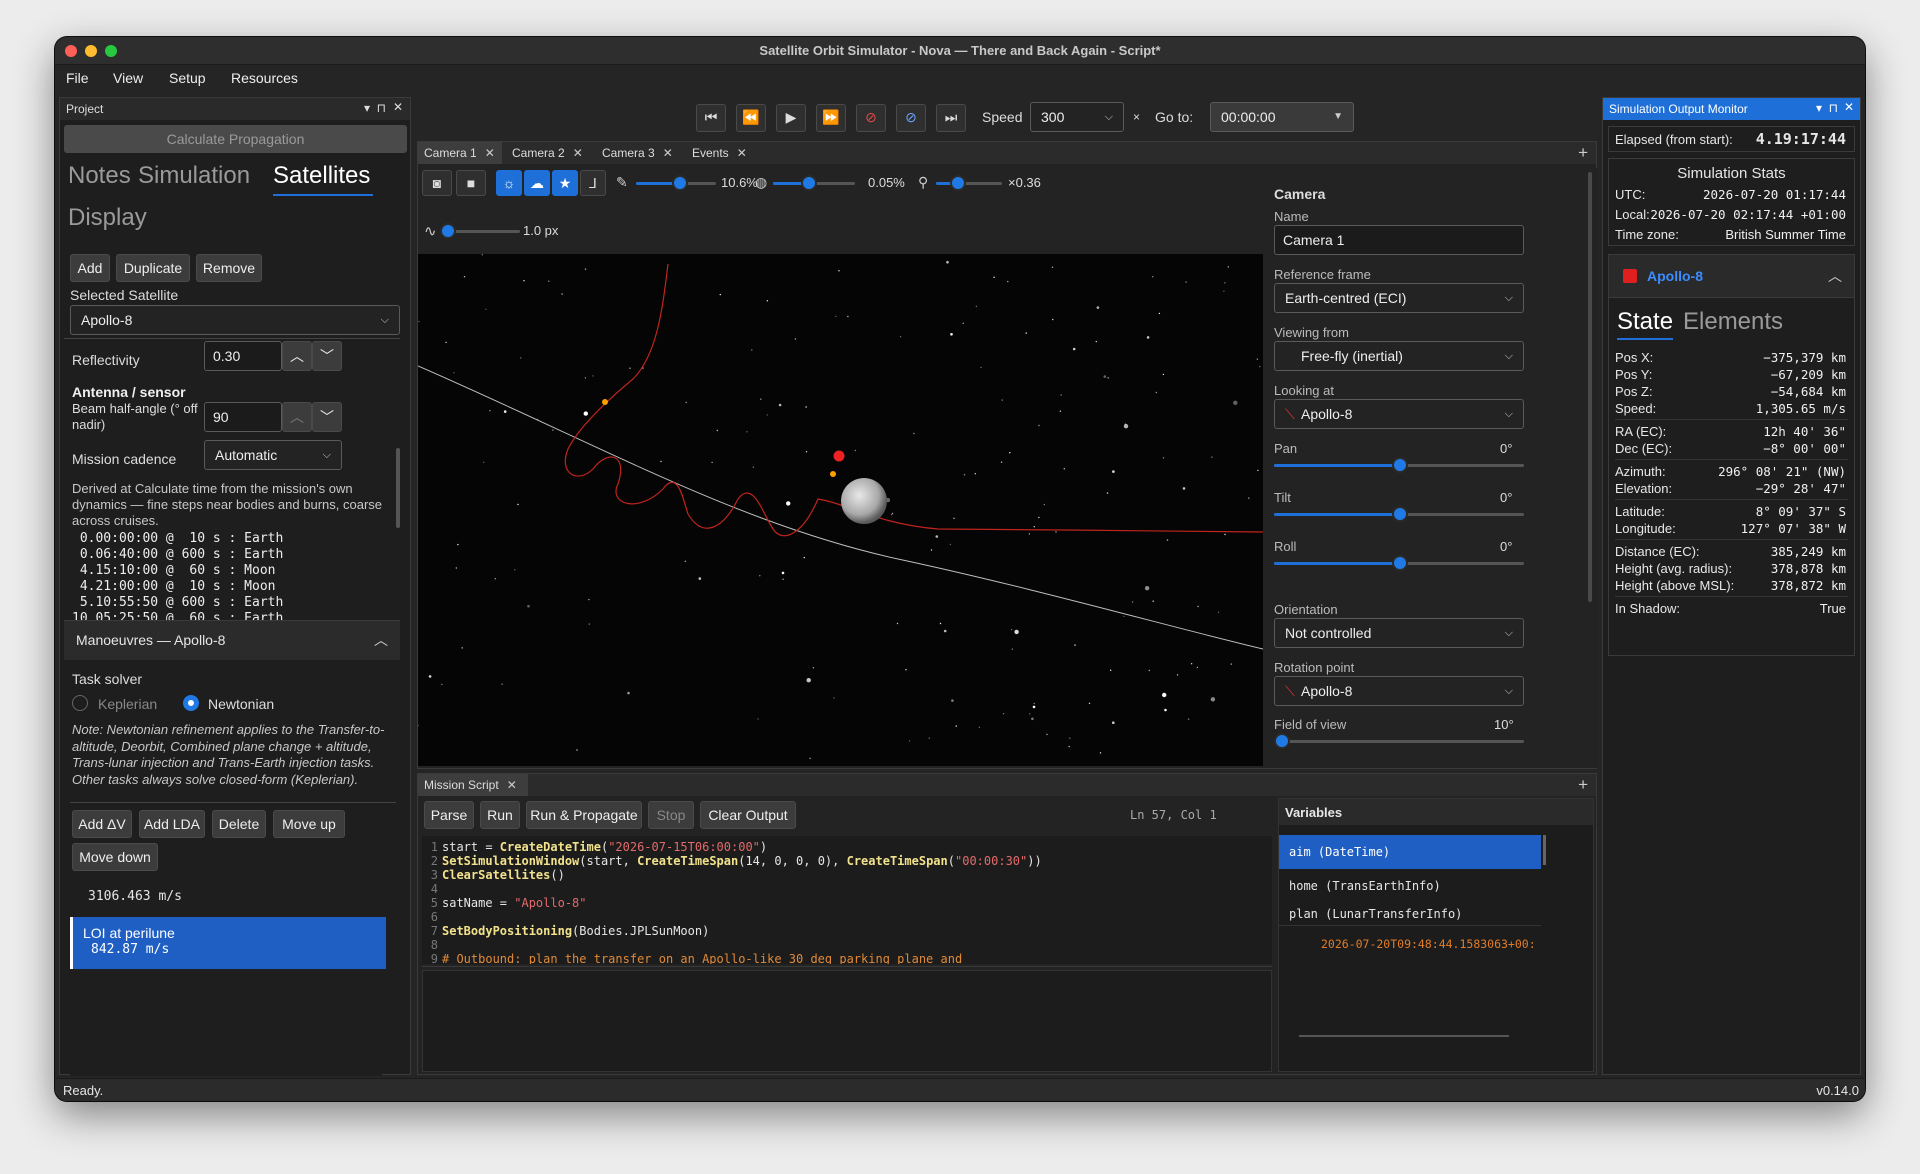  I want to click on remove-satellite-button: Remove, so click(229, 268).